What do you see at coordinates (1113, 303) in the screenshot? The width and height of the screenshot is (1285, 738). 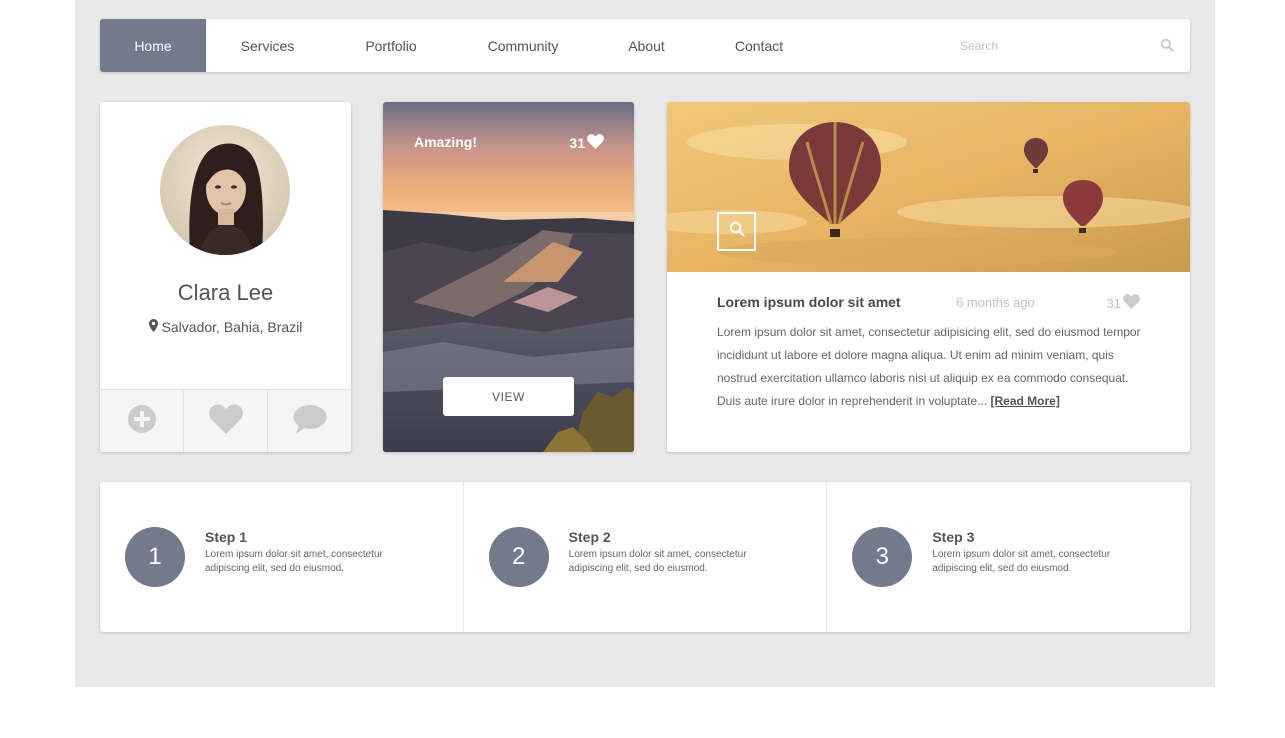 I see `blog-likes-count: 31` at bounding box center [1113, 303].